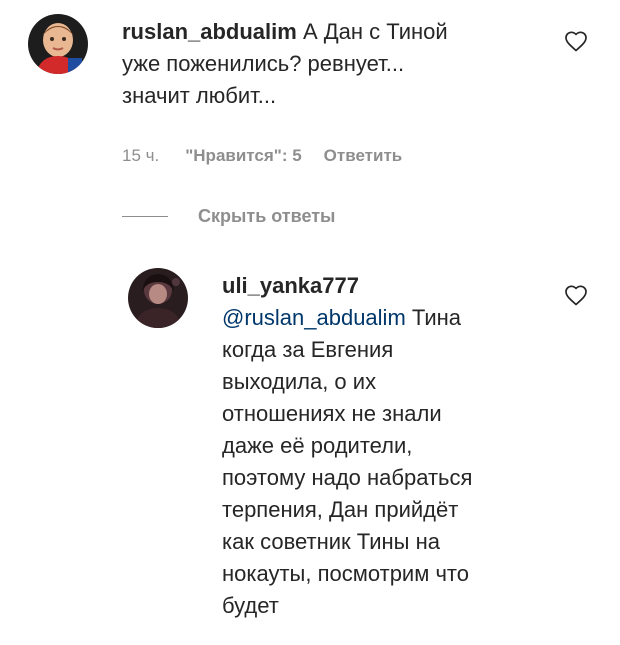 The image size is (620, 645). Describe the element at coordinates (243, 156) in the screenshot. I see `comment-likes-count: "Нравится": 5` at that location.